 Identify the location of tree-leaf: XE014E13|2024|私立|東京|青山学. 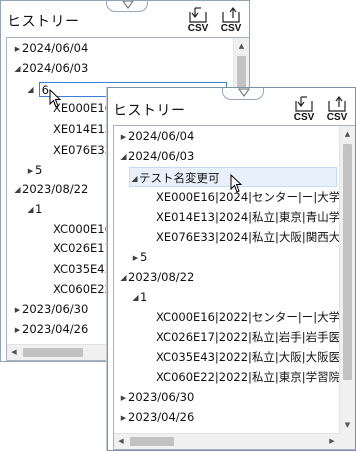
(248, 217).